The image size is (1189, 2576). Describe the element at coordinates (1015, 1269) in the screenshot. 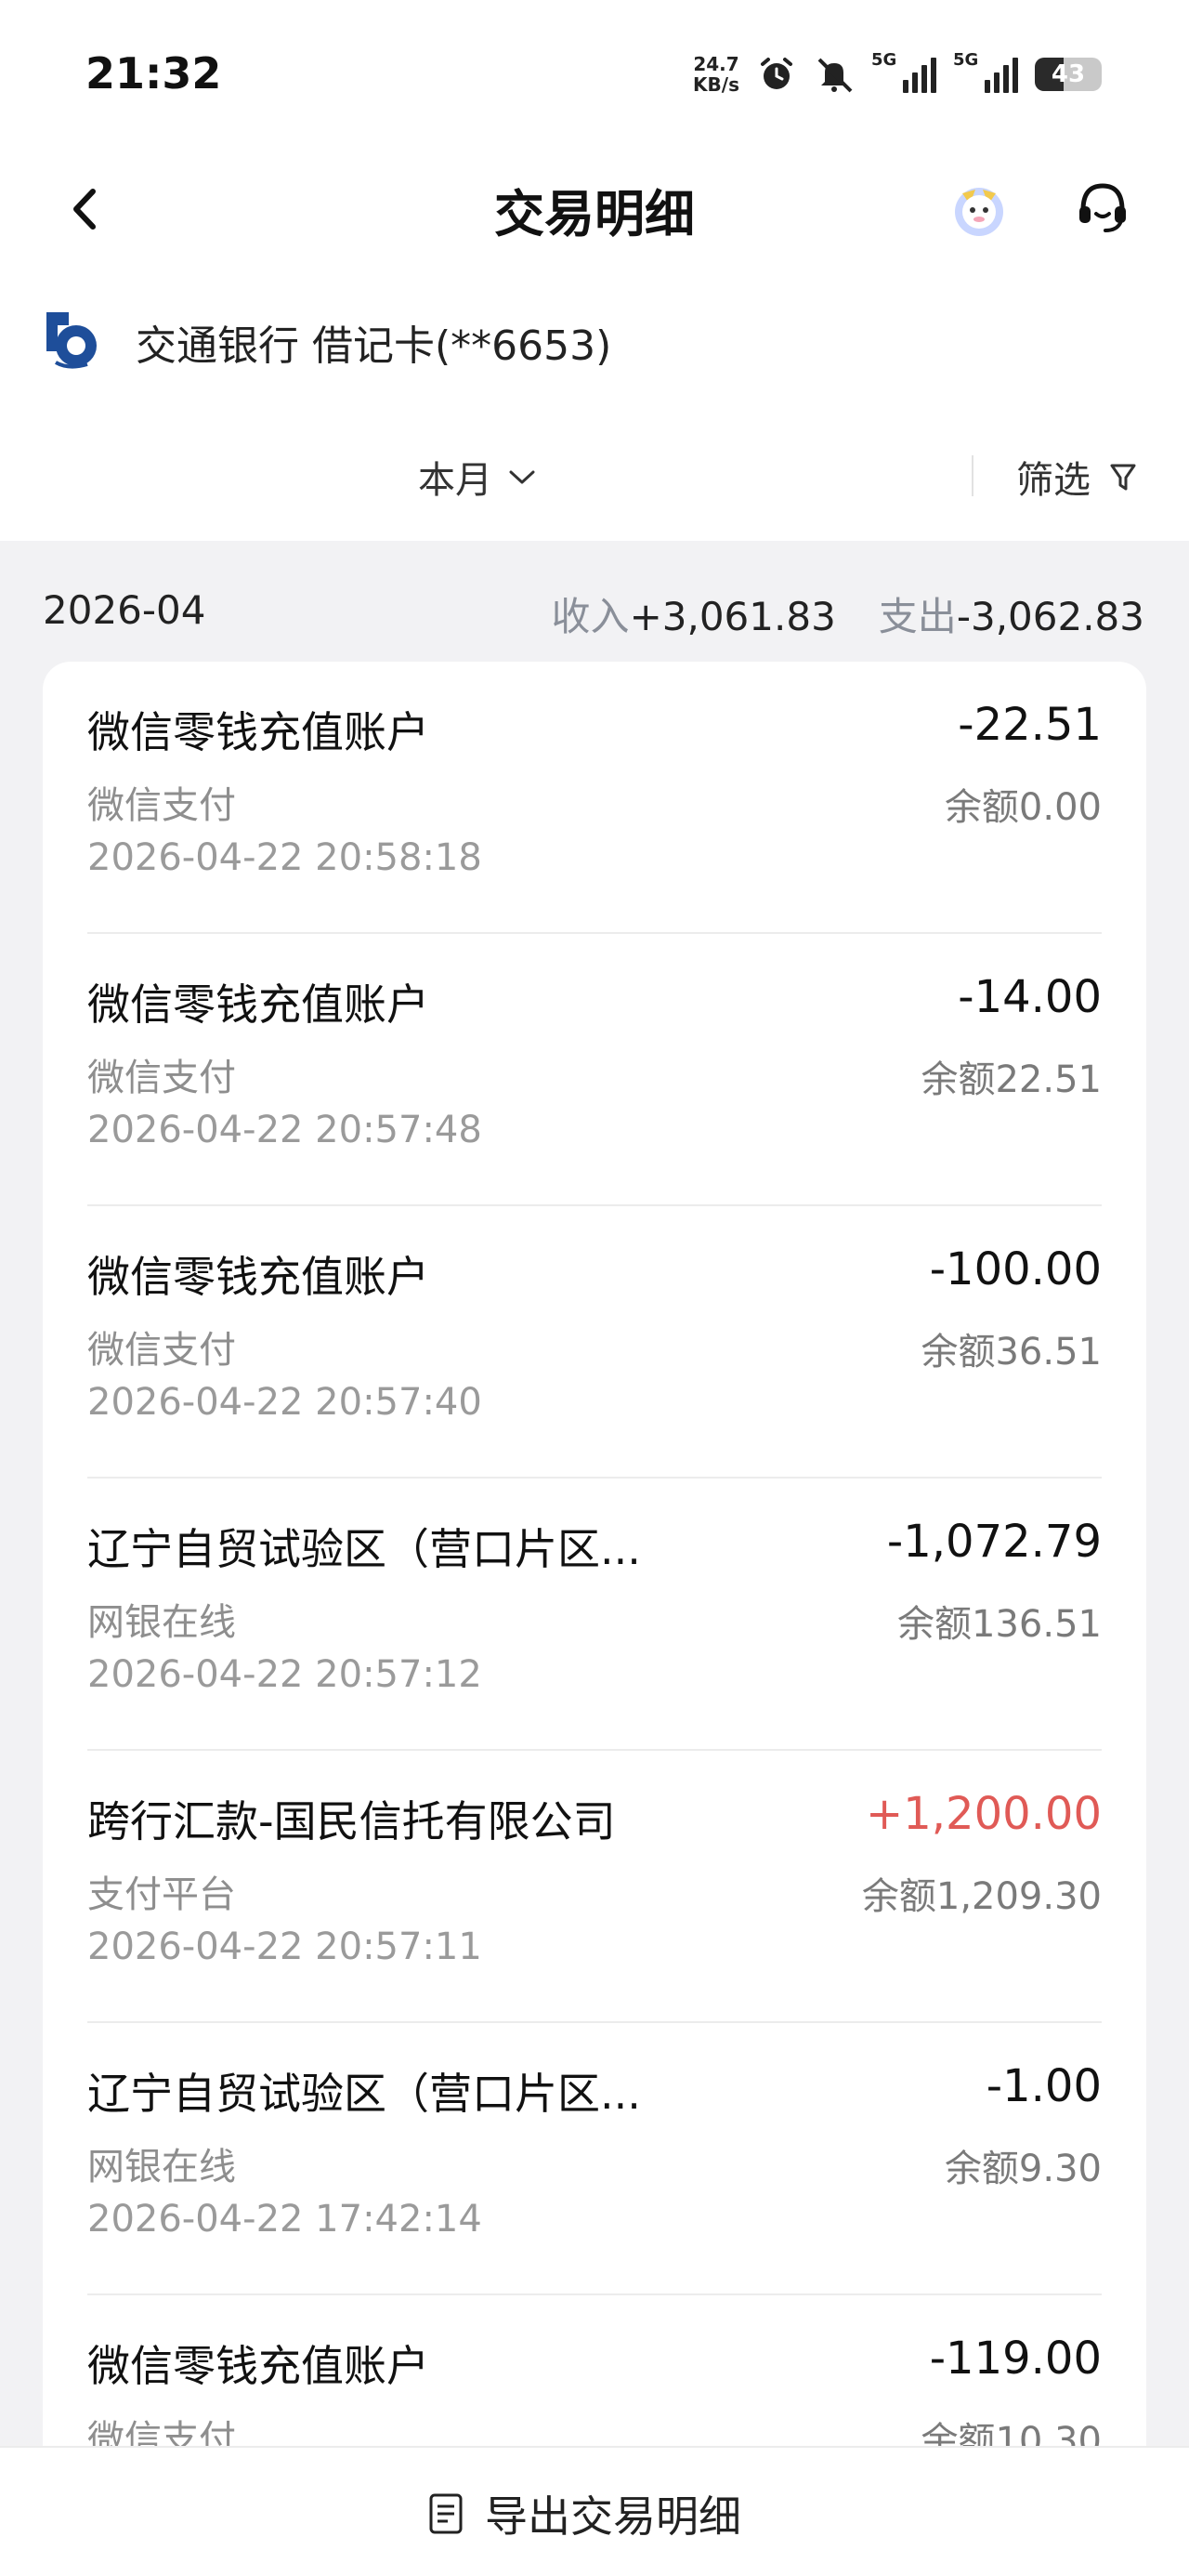

I see `transaction-amount: -100.00` at that location.